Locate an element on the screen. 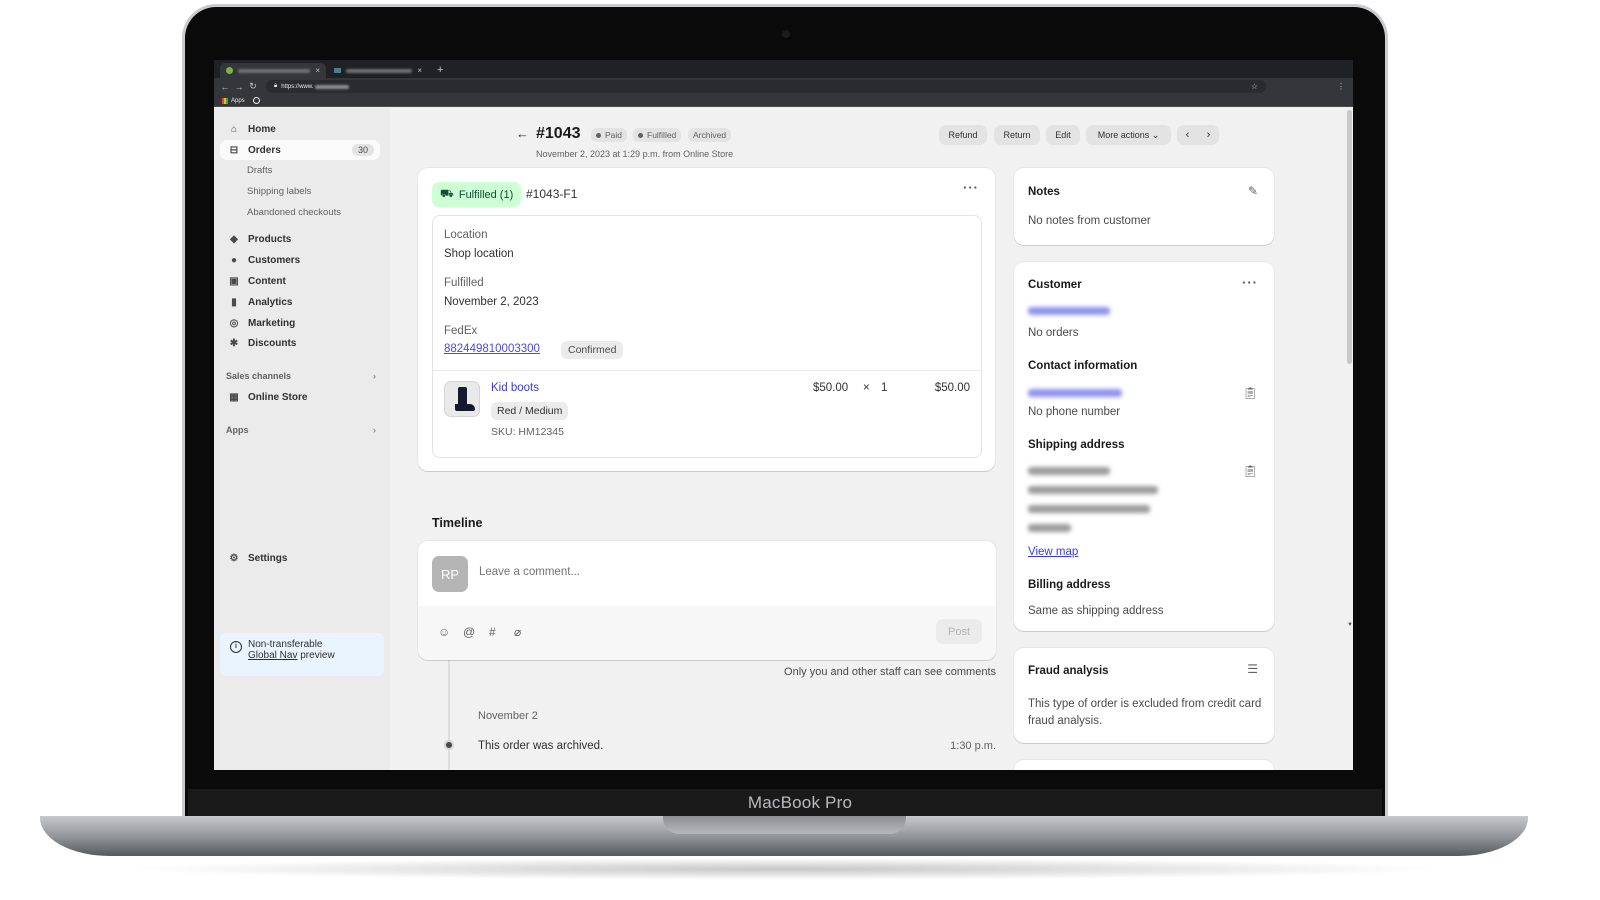 The width and height of the screenshot is (1600, 900). truck-icon: ⛟ is located at coordinates (447, 193).